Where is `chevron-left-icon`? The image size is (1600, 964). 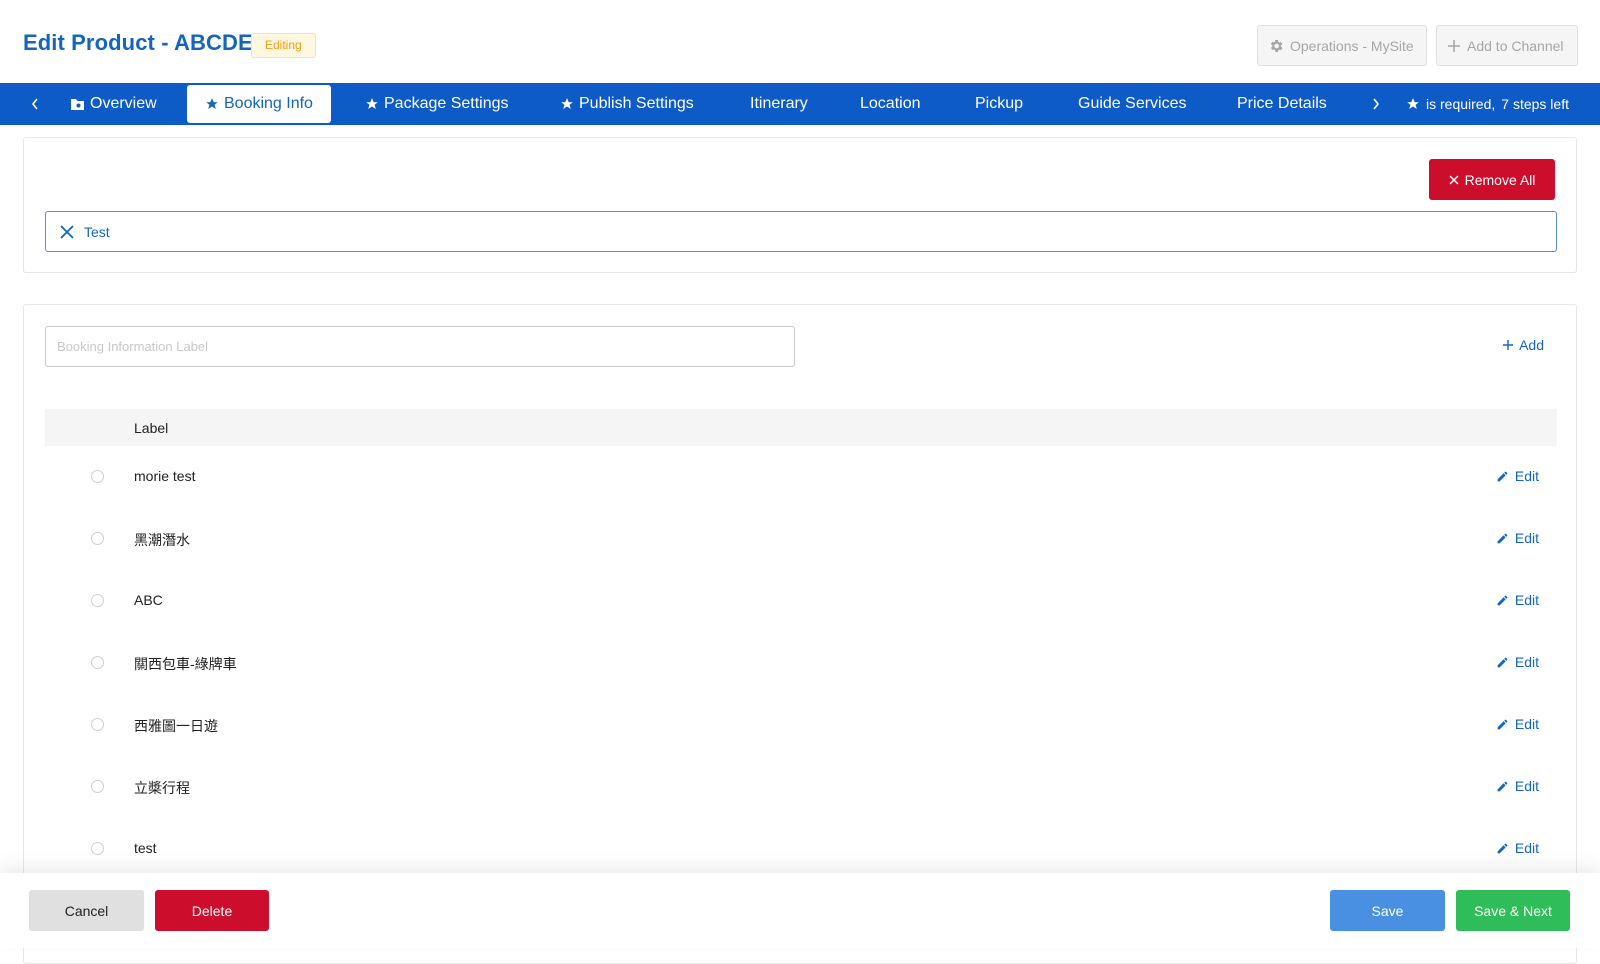
chevron-left-icon is located at coordinates (34, 104).